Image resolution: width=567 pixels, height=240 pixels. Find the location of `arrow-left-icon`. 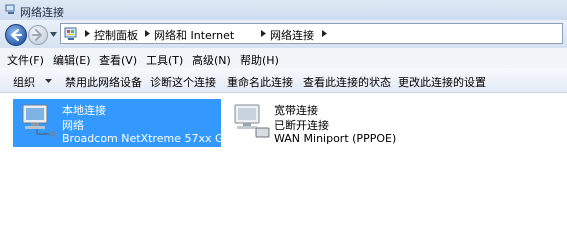

arrow-left-icon is located at coordinates (16, 35).